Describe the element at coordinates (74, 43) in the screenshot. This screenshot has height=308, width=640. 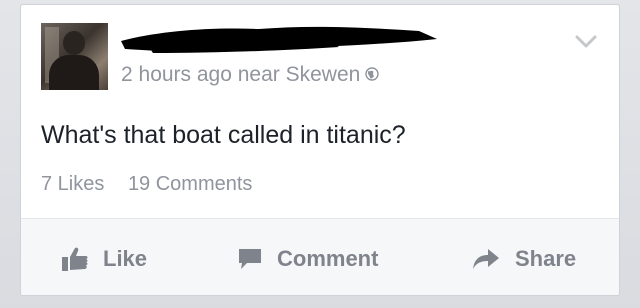
I see `avatar-head` at that location.